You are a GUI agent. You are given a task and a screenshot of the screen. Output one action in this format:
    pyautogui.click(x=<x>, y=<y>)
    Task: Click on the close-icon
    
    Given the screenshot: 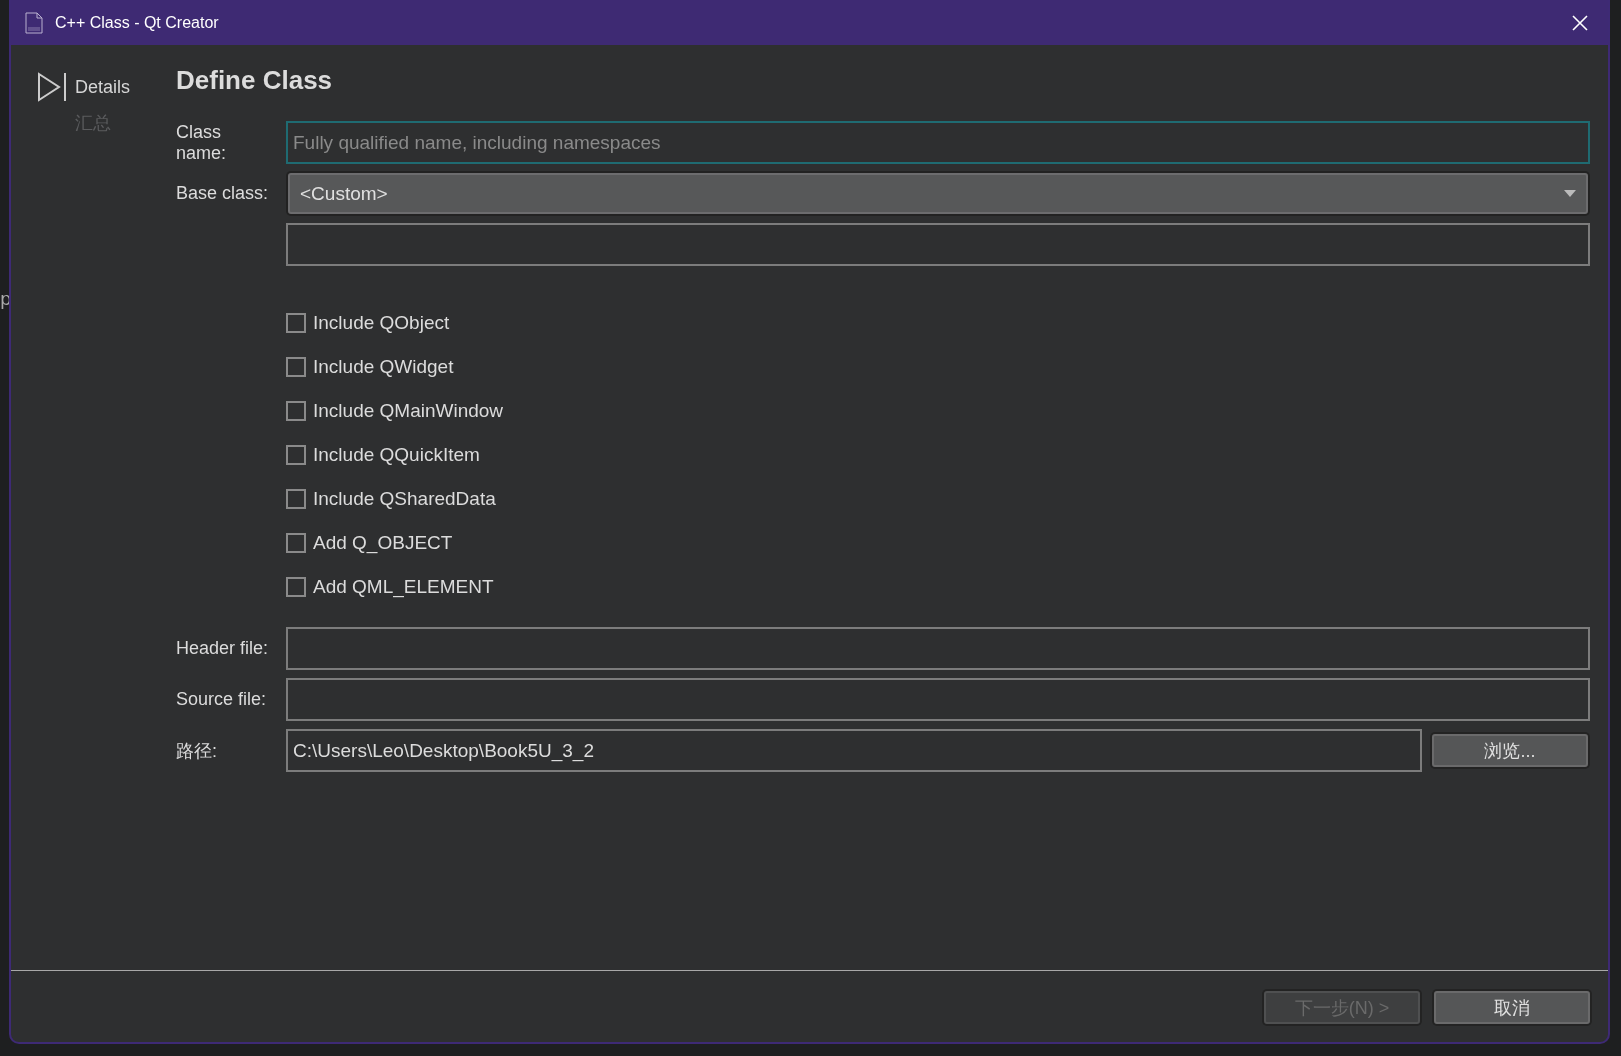 What is the action you would take?
    pyautogui.click(x=1580, y=22)
    